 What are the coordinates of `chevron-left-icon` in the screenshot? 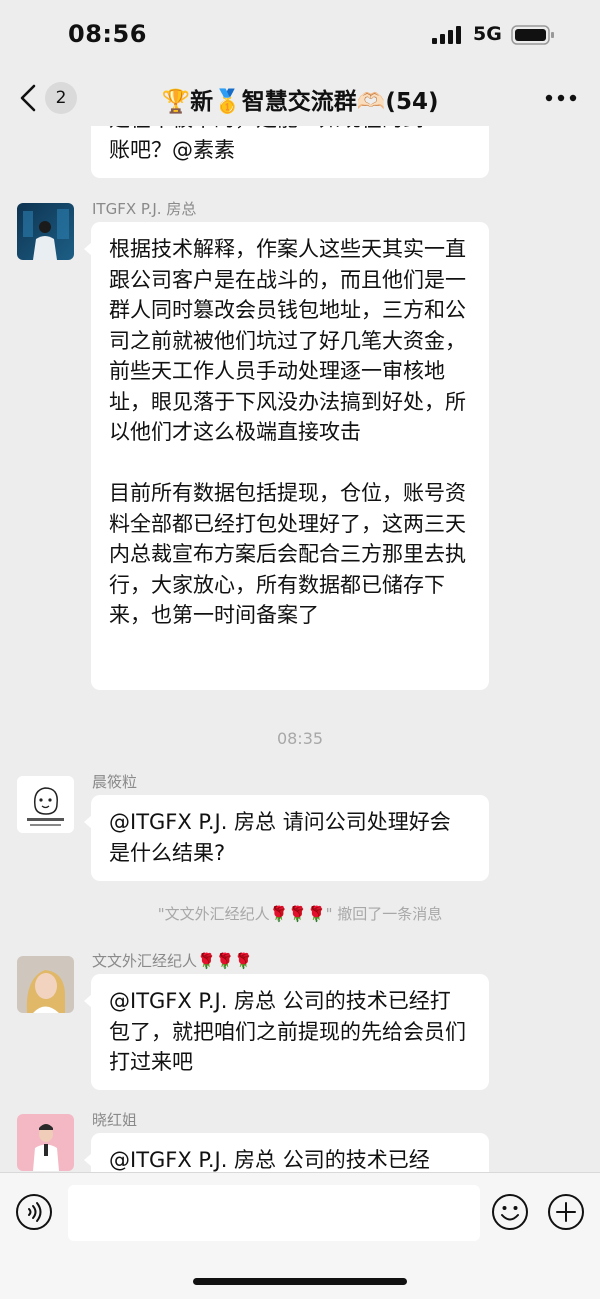 It's located at (28, 98).